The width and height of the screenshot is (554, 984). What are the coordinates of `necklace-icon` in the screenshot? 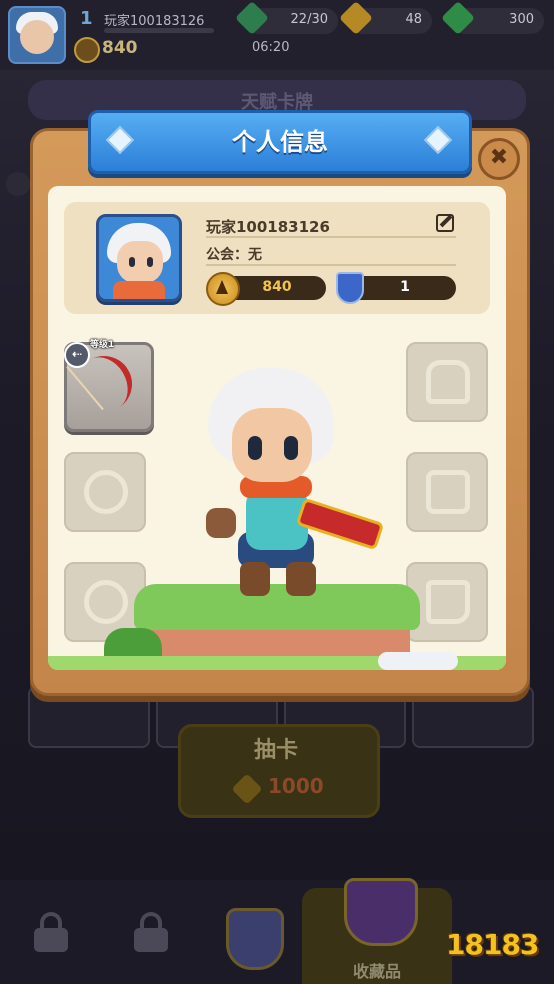 It's located at (106, 492).